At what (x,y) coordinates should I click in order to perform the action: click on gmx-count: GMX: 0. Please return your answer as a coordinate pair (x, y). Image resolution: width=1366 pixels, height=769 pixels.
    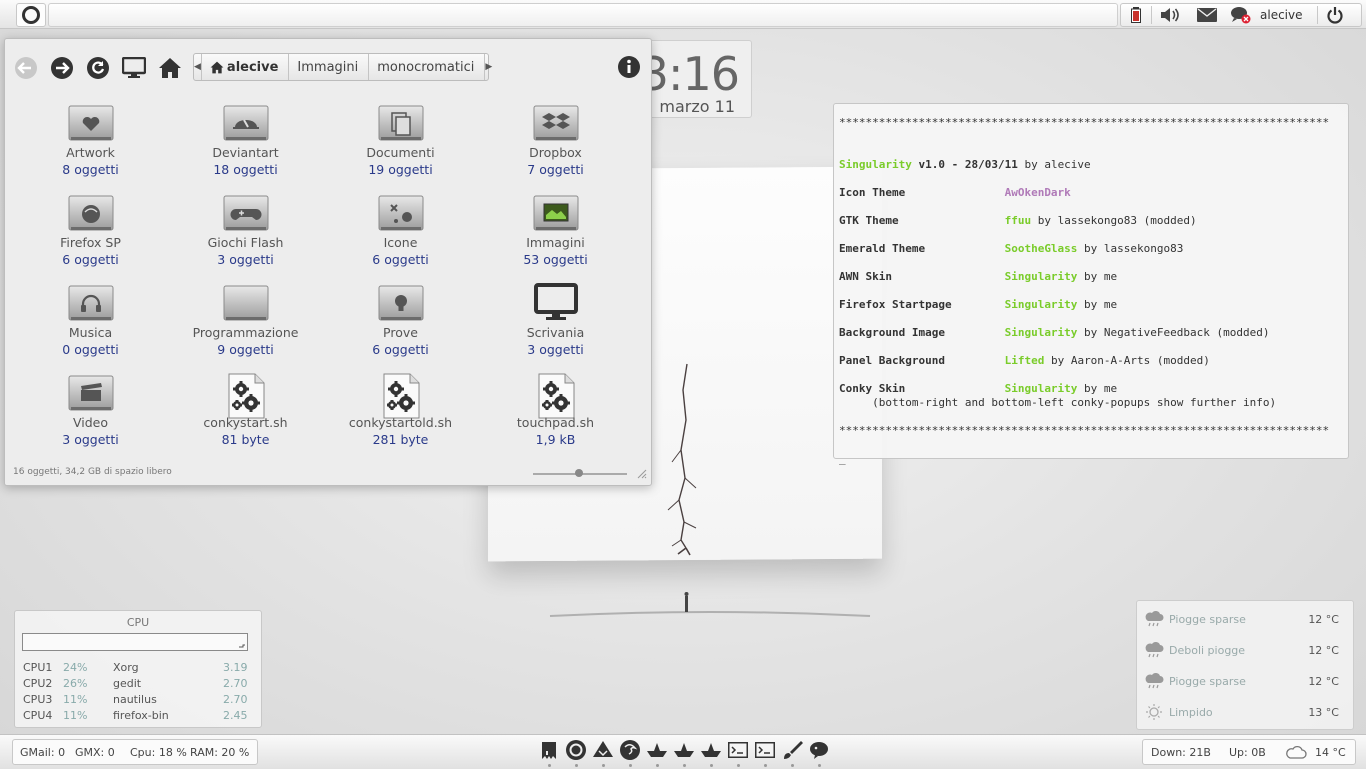
    Looking at the image, I should click on (95, 752).